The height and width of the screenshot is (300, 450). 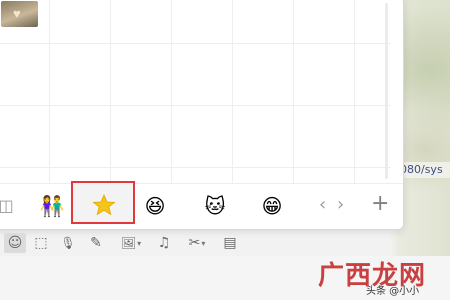 I want to click on grin-sticker-icon: 😁, so click(x=272, y=207).